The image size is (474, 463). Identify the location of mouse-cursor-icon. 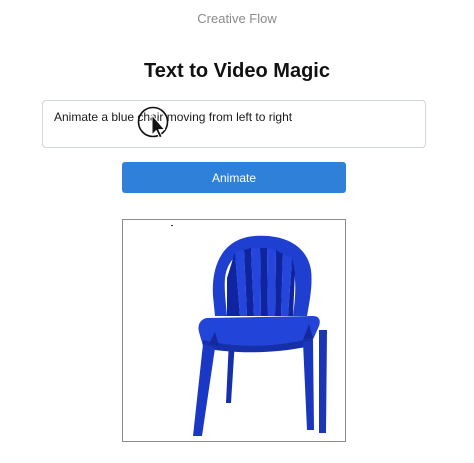
(153, 122).